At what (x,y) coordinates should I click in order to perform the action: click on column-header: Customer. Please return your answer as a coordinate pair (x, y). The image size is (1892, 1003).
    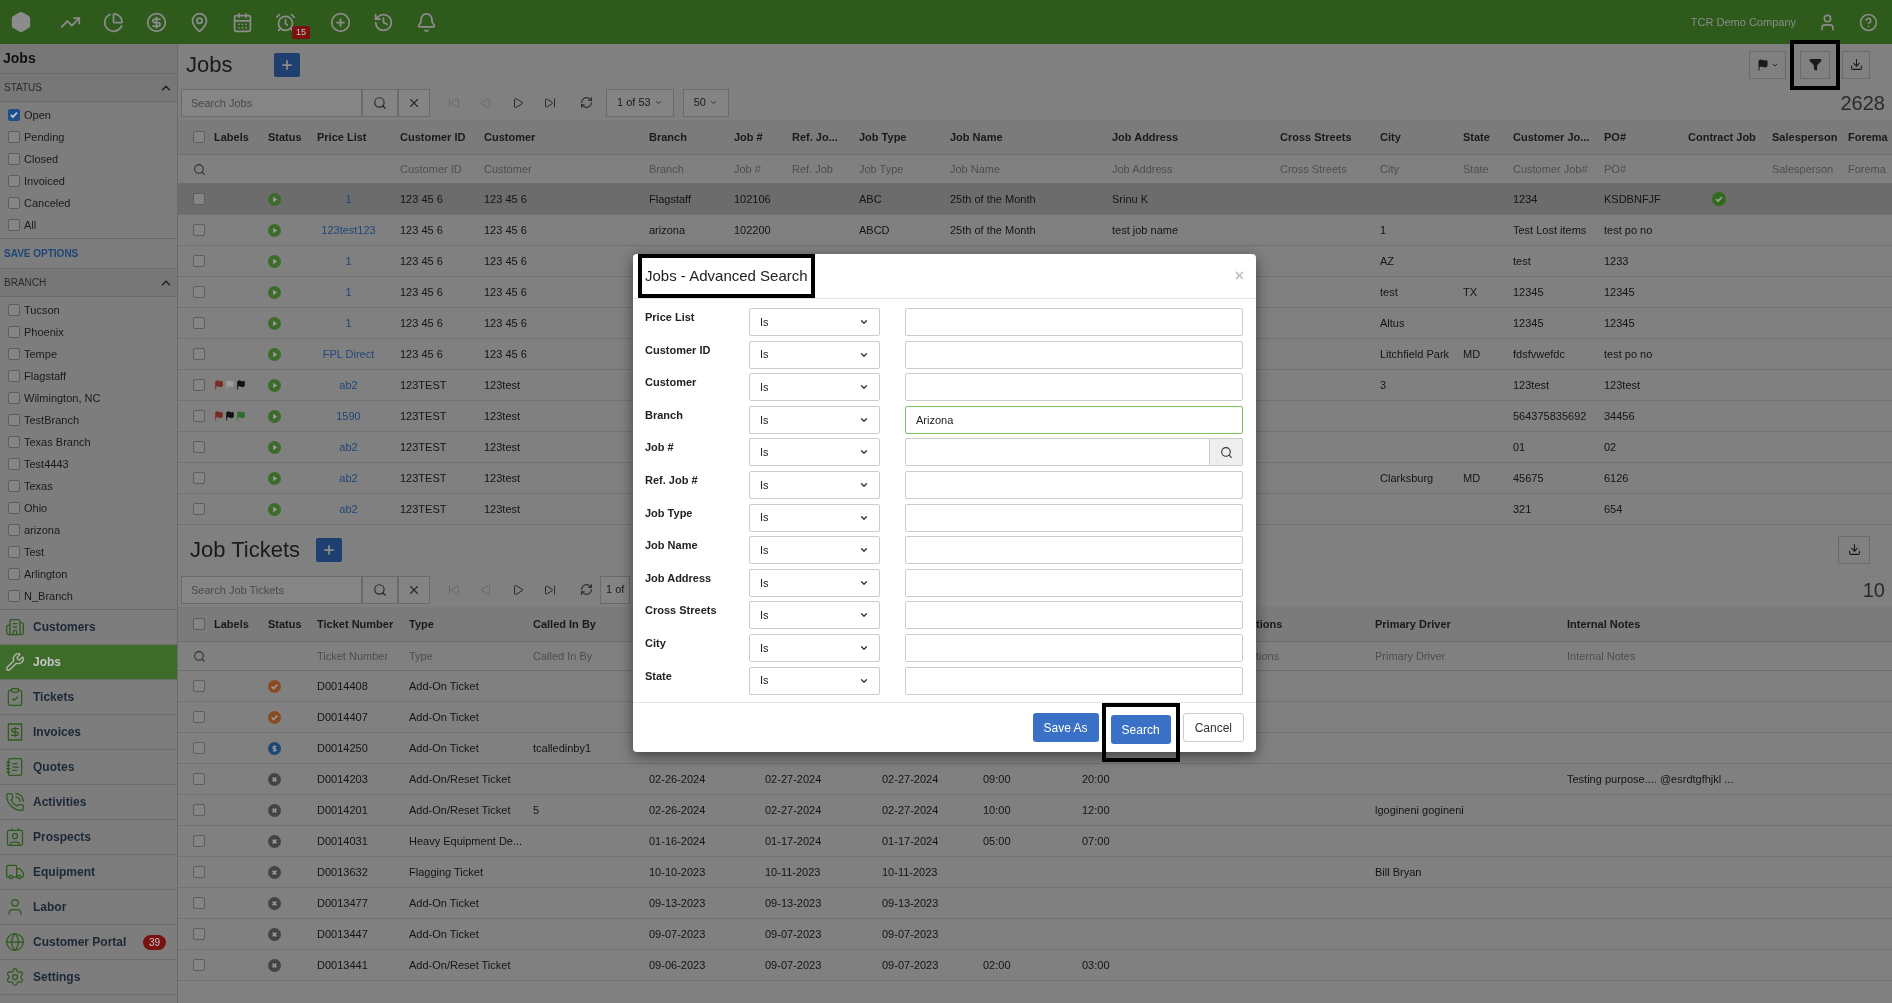
    Looking at the image, I should click on (510, 137).